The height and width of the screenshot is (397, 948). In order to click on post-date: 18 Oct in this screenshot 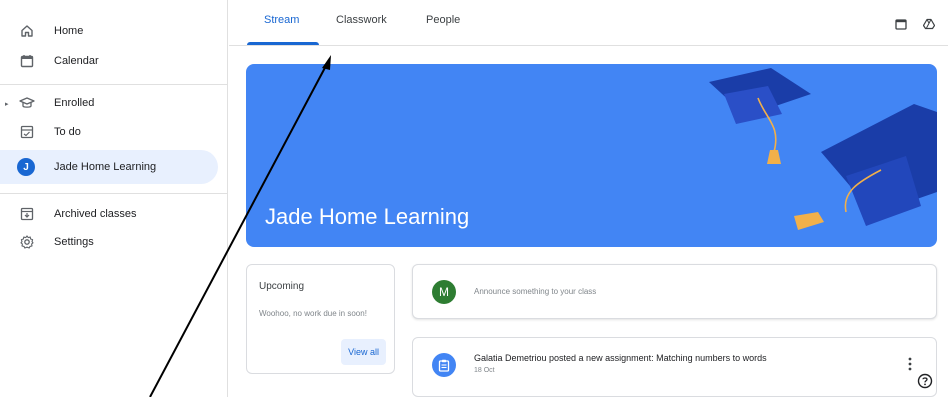, I will do `click(484, 370)`.